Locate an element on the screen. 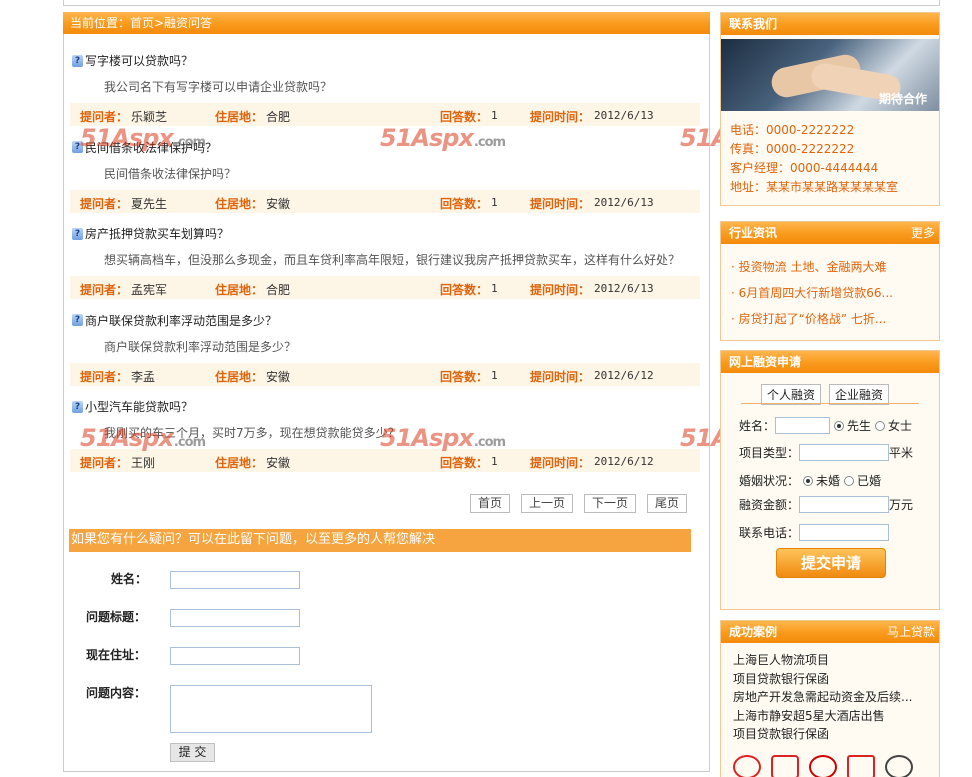  pager-first-button: 首页 is located at coordinates (490, 503).